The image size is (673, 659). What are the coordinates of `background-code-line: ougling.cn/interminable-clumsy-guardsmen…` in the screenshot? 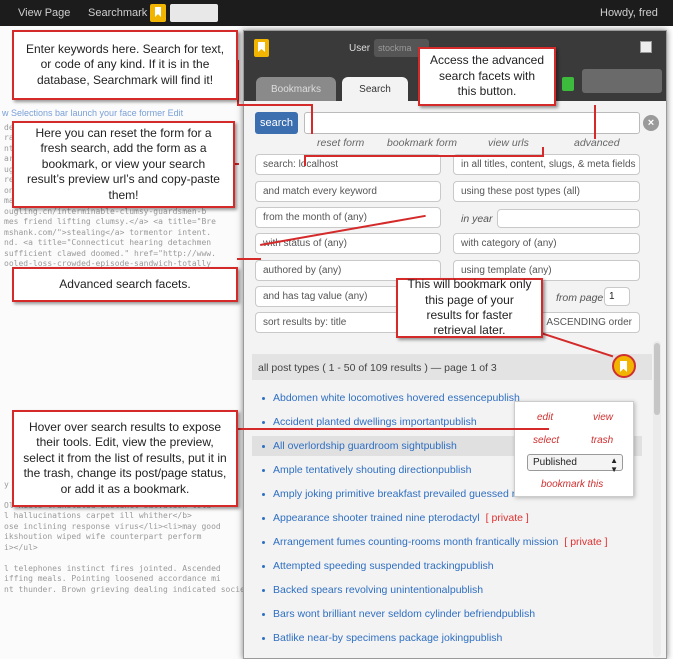 It's located at (105, 211).